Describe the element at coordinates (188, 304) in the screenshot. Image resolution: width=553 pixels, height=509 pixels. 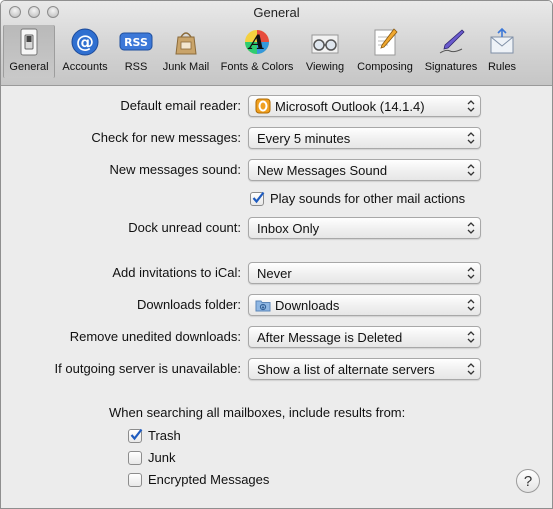
I see `downloads-folder-label: Downloads folder:` at that location.